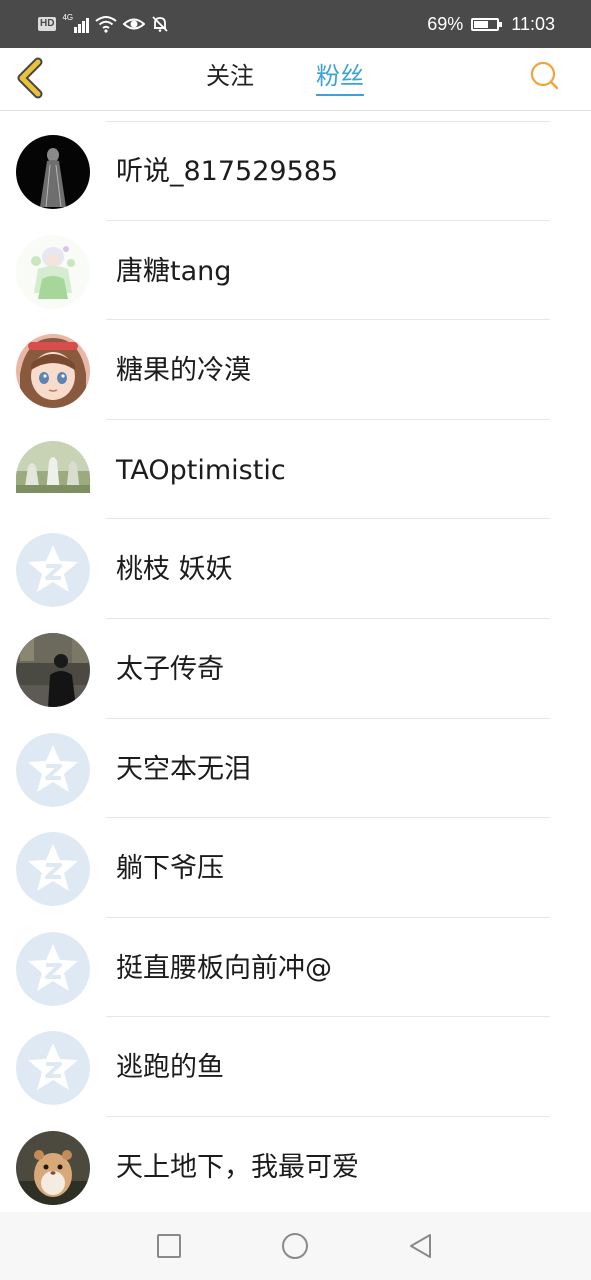 The width and height of the screenshot is (591, 1280). Describe the element at coordinates (53, 271) in the screenshot. I see `anime-fairy-avatar` at that location.